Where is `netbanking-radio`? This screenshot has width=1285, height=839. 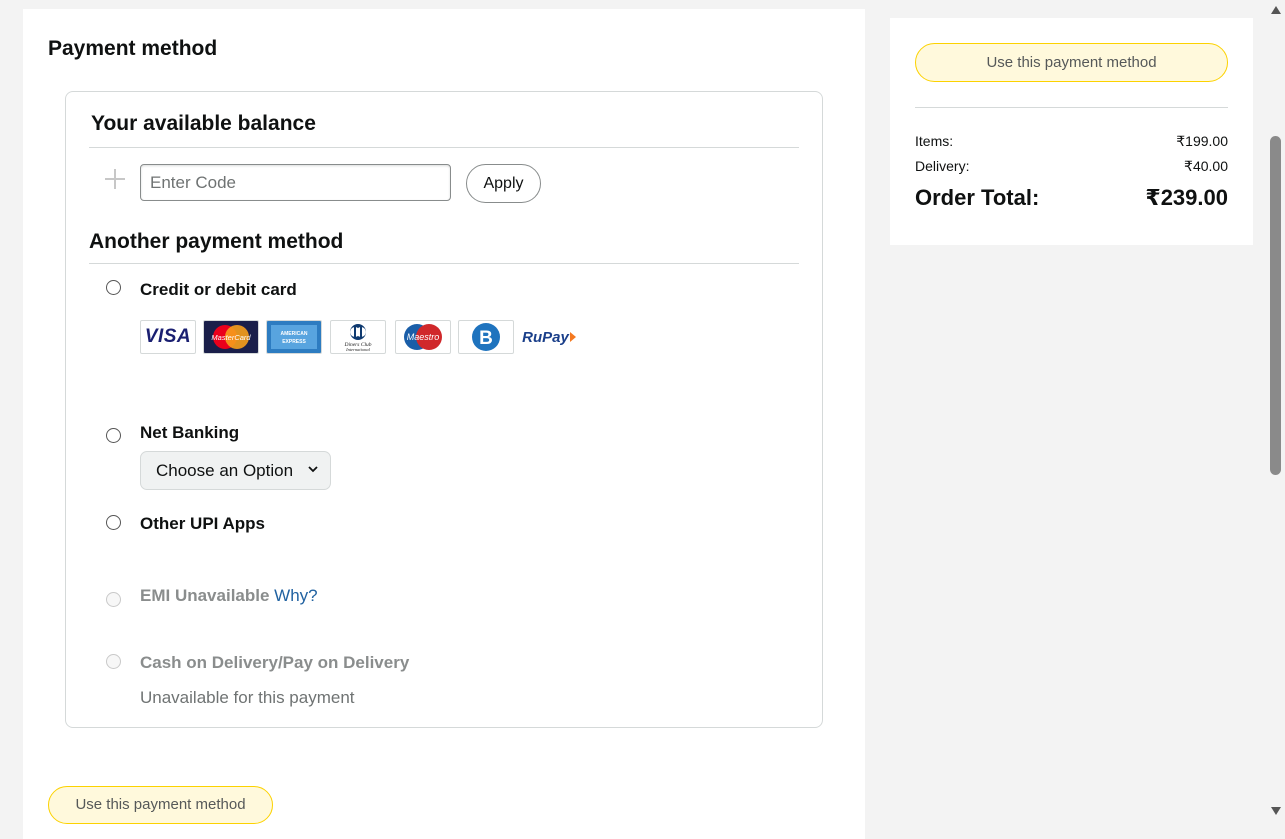
netbanking-radio is located at coordinates (113, 435).